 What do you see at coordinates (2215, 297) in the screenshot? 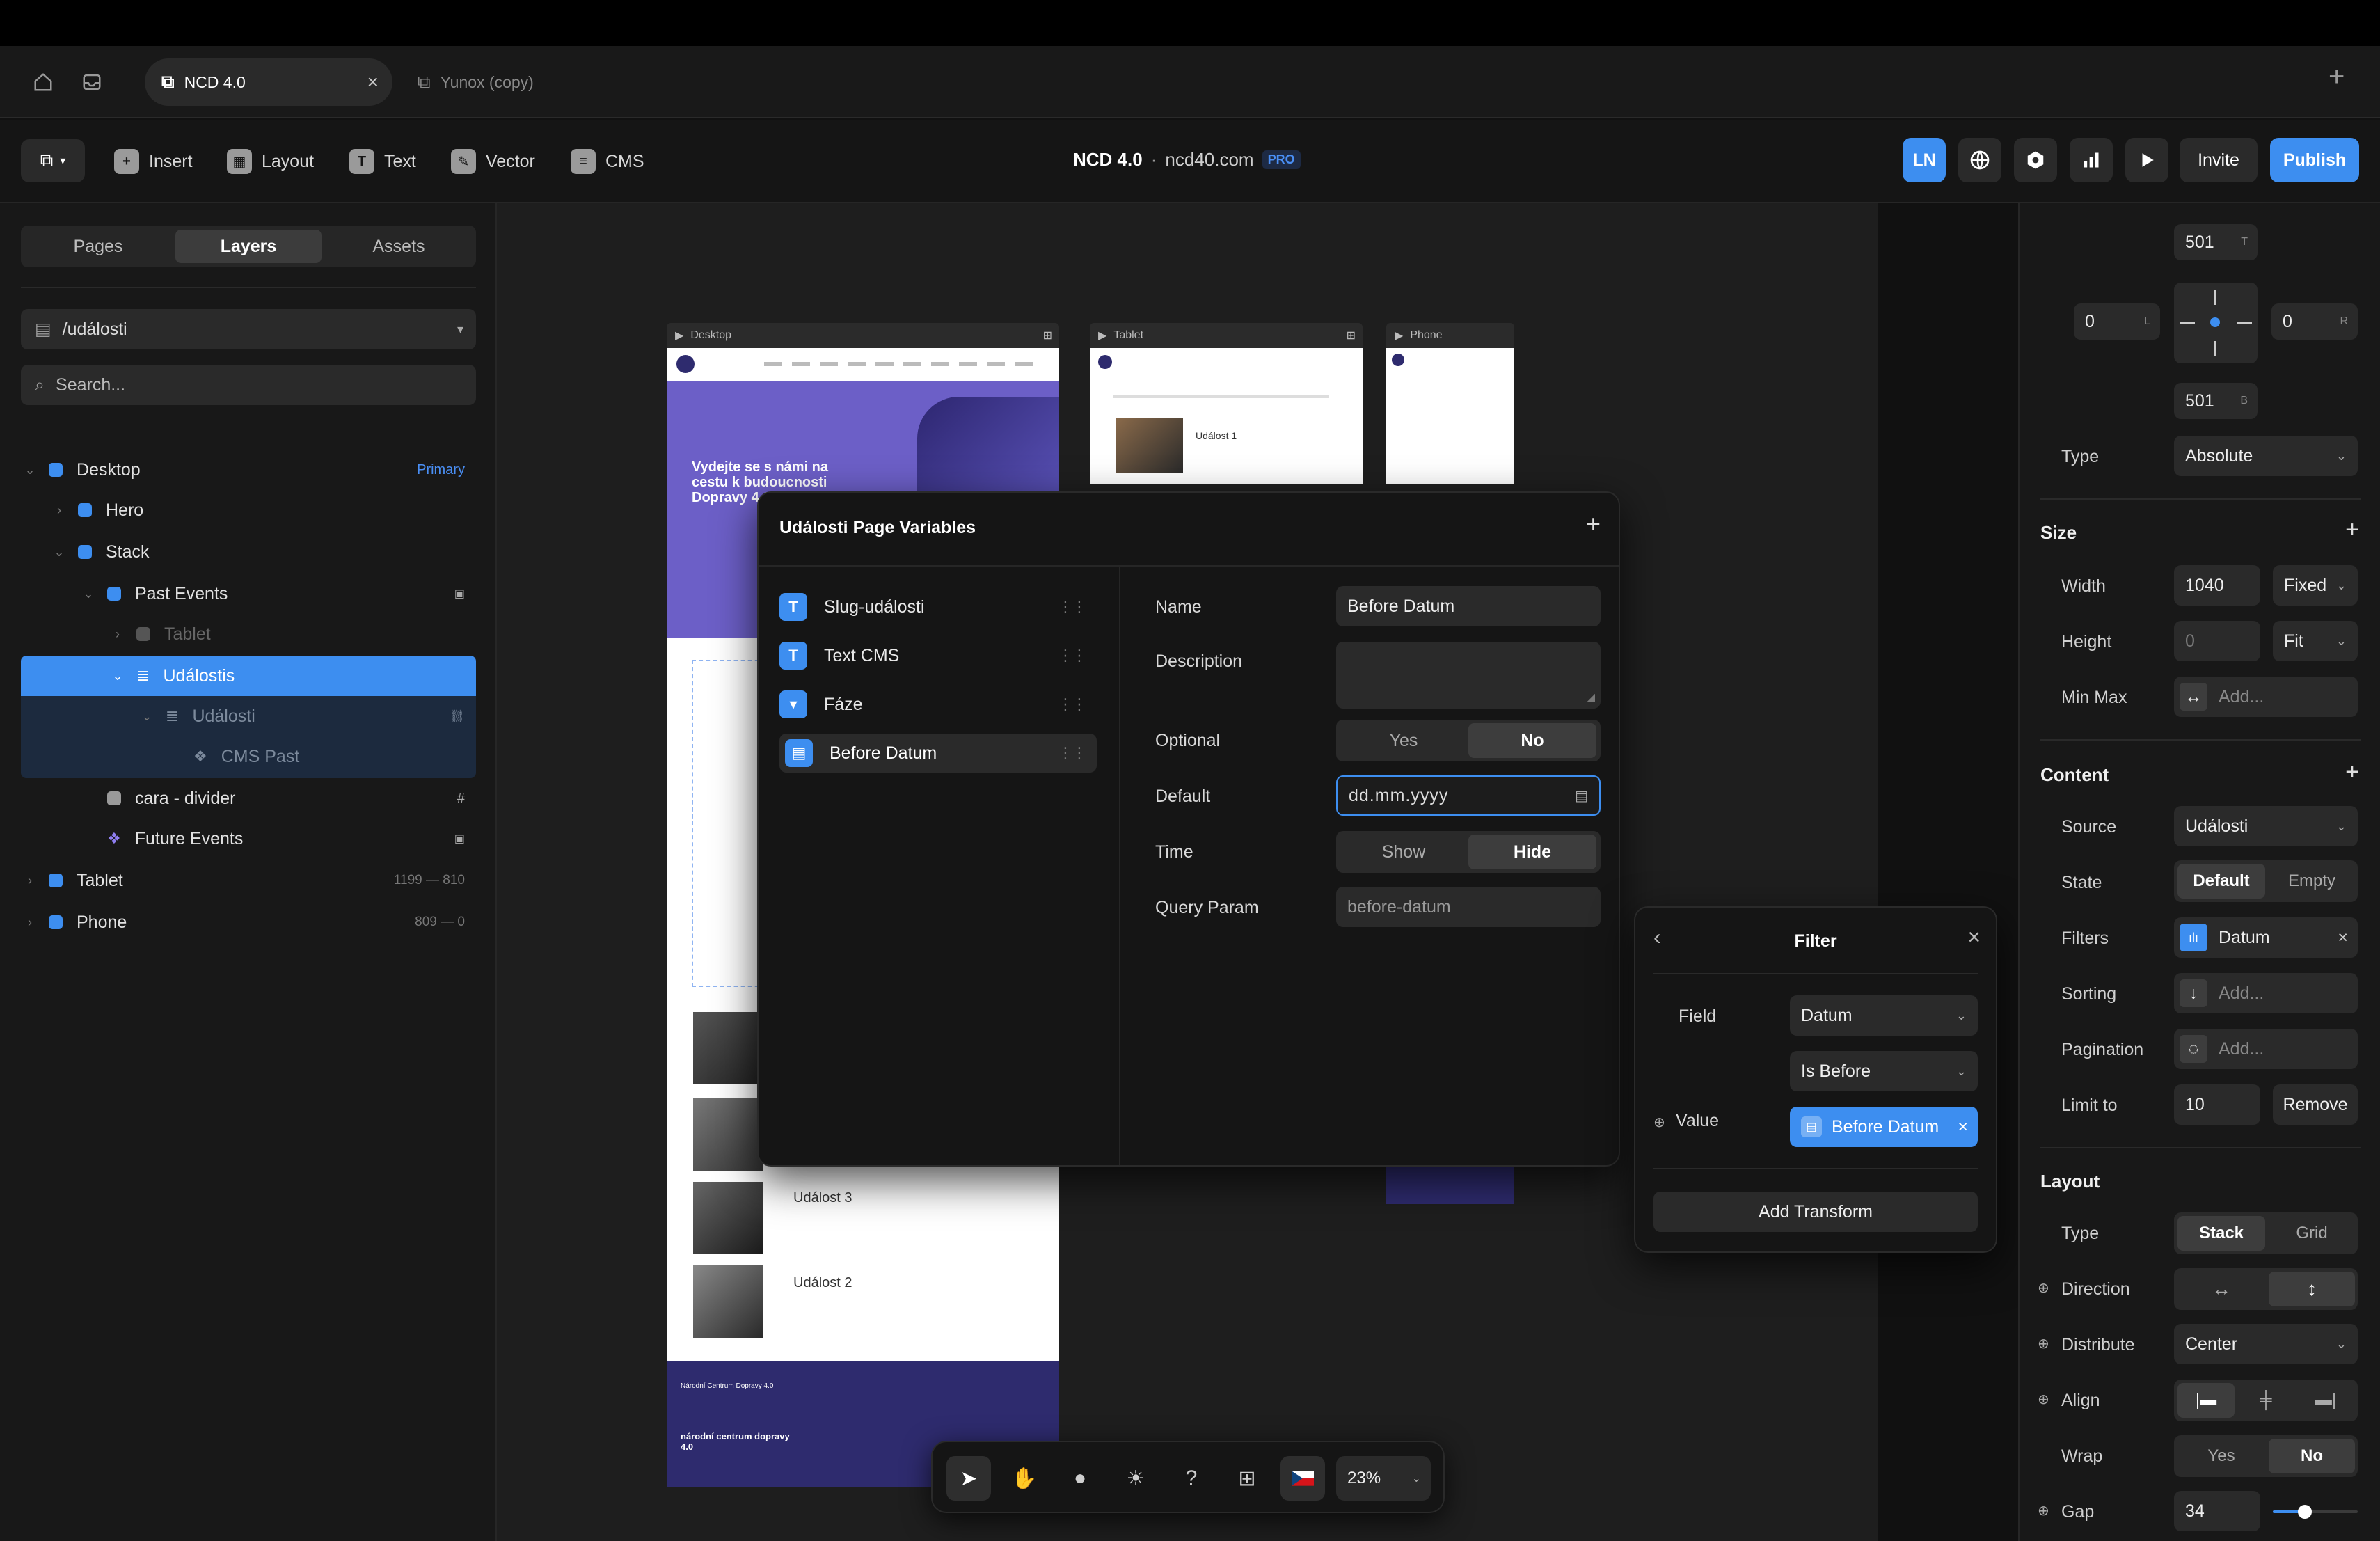
I see `constraint-top` at bounding box center [2215, 297].